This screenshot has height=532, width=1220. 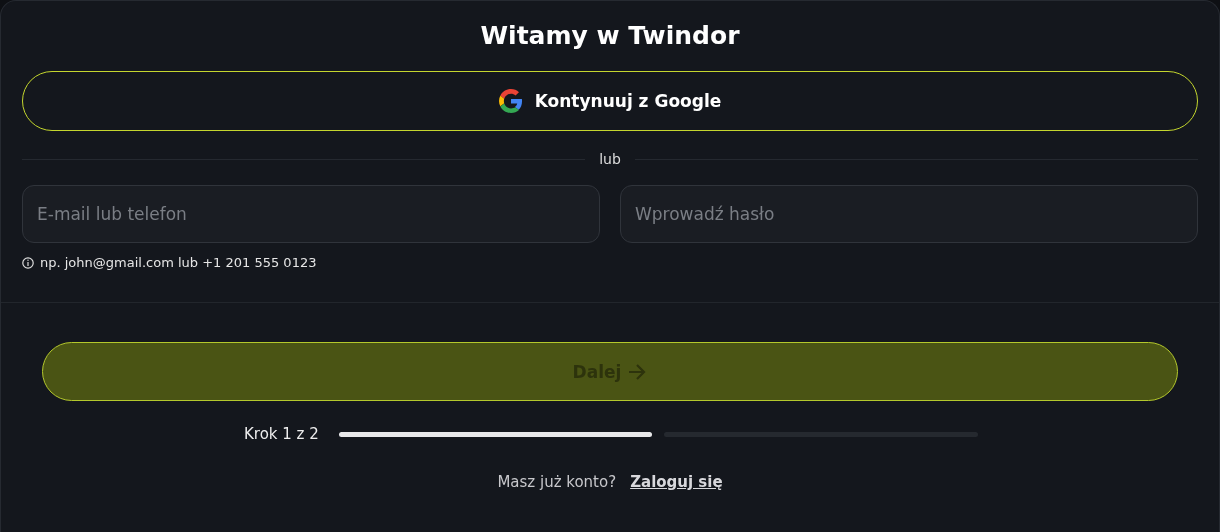 I want to click on login-link: Zaloguj się, so click(x=676, y=482).